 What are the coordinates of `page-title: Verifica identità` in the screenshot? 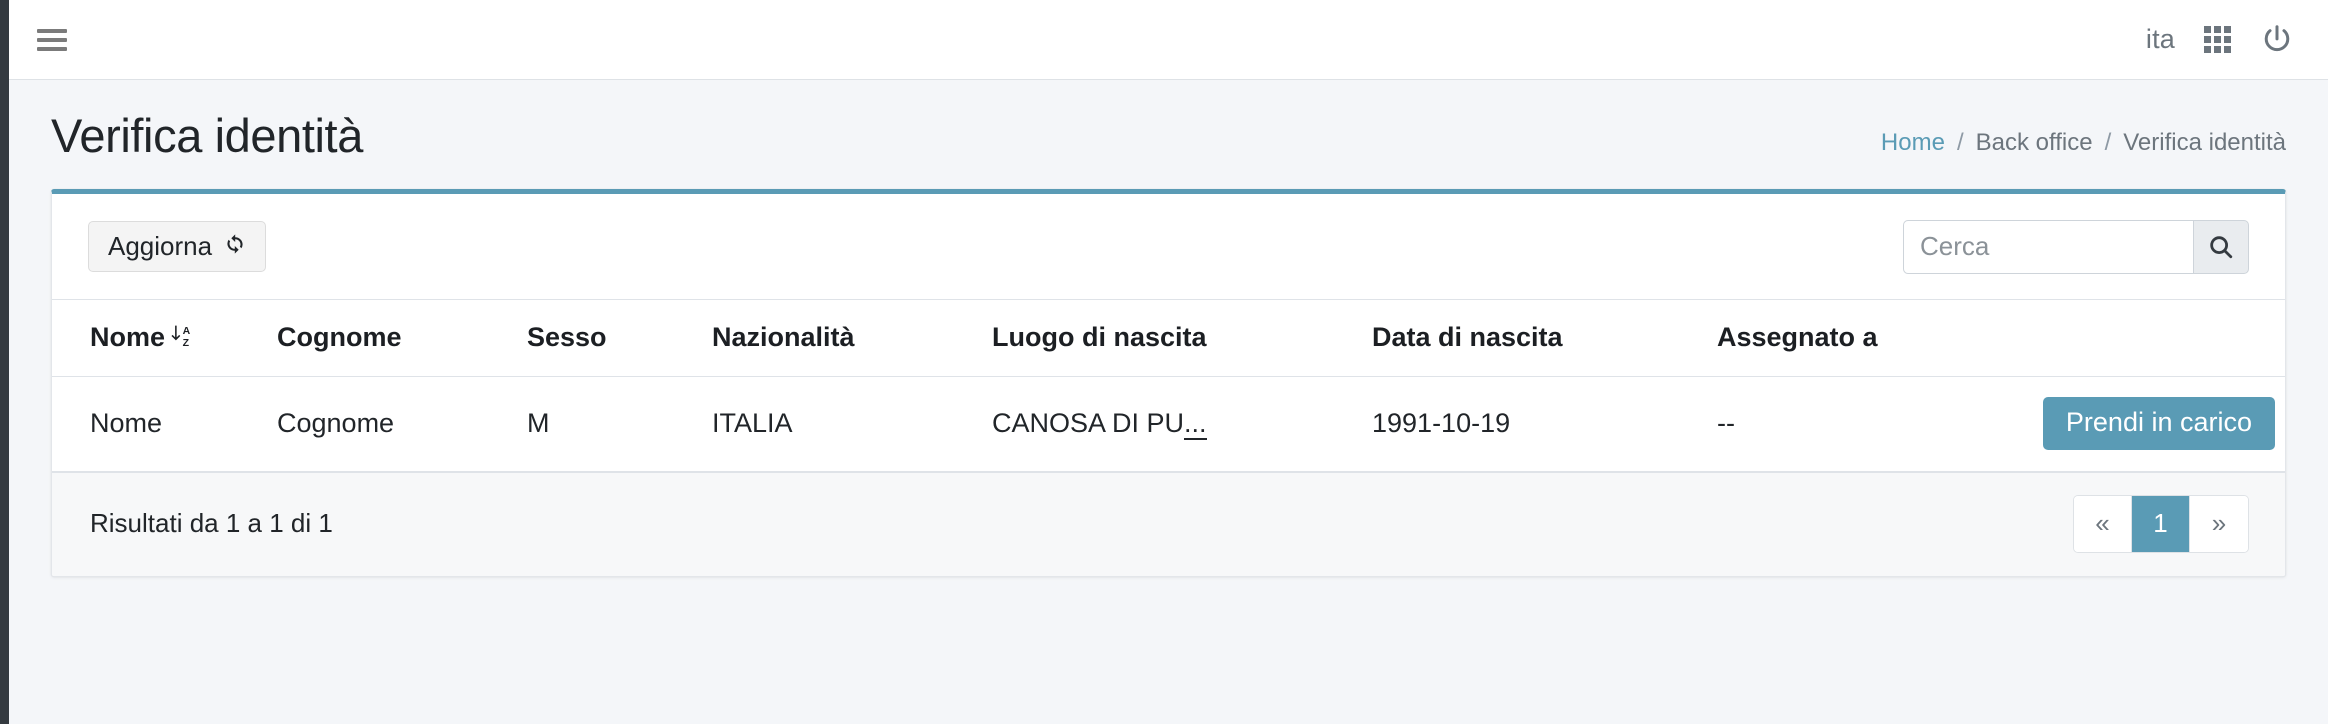 It's located at (207, 135).